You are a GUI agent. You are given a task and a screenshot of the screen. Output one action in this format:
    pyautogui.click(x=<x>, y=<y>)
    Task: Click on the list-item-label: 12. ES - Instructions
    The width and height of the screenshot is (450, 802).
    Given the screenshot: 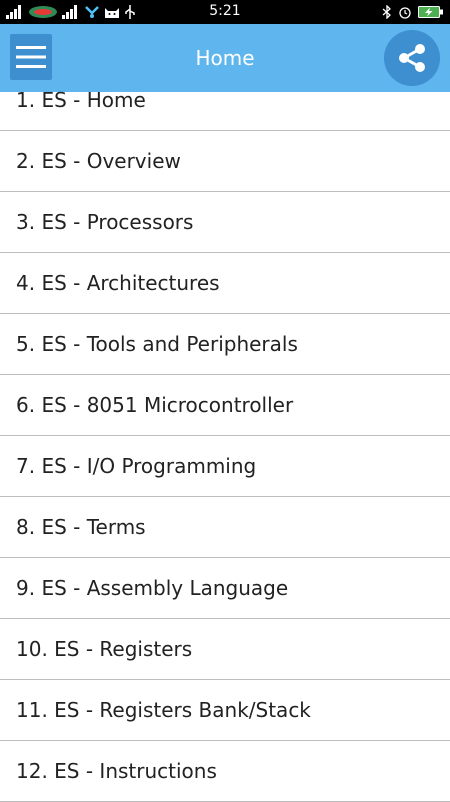 What is the action you would take?
    pyautogui.click(x=116, y=771)
    